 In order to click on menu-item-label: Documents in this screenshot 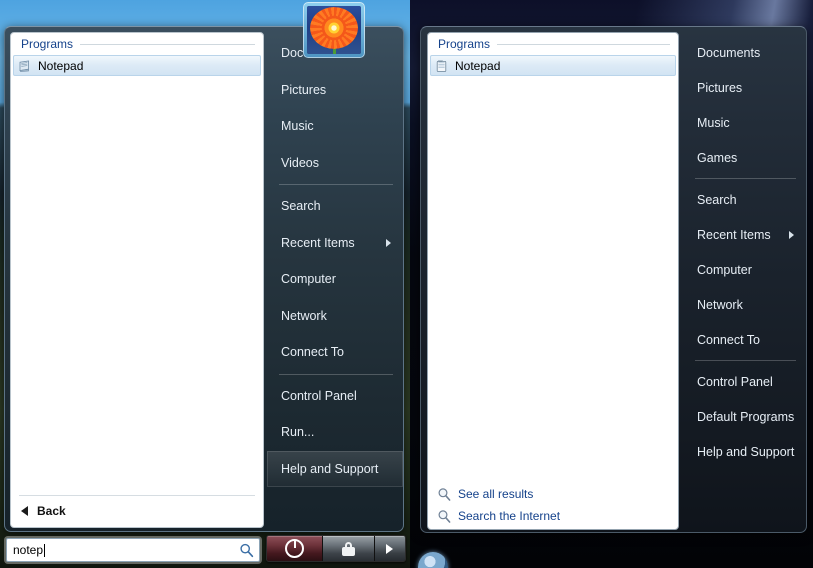, I will do `click(729, 52)`.